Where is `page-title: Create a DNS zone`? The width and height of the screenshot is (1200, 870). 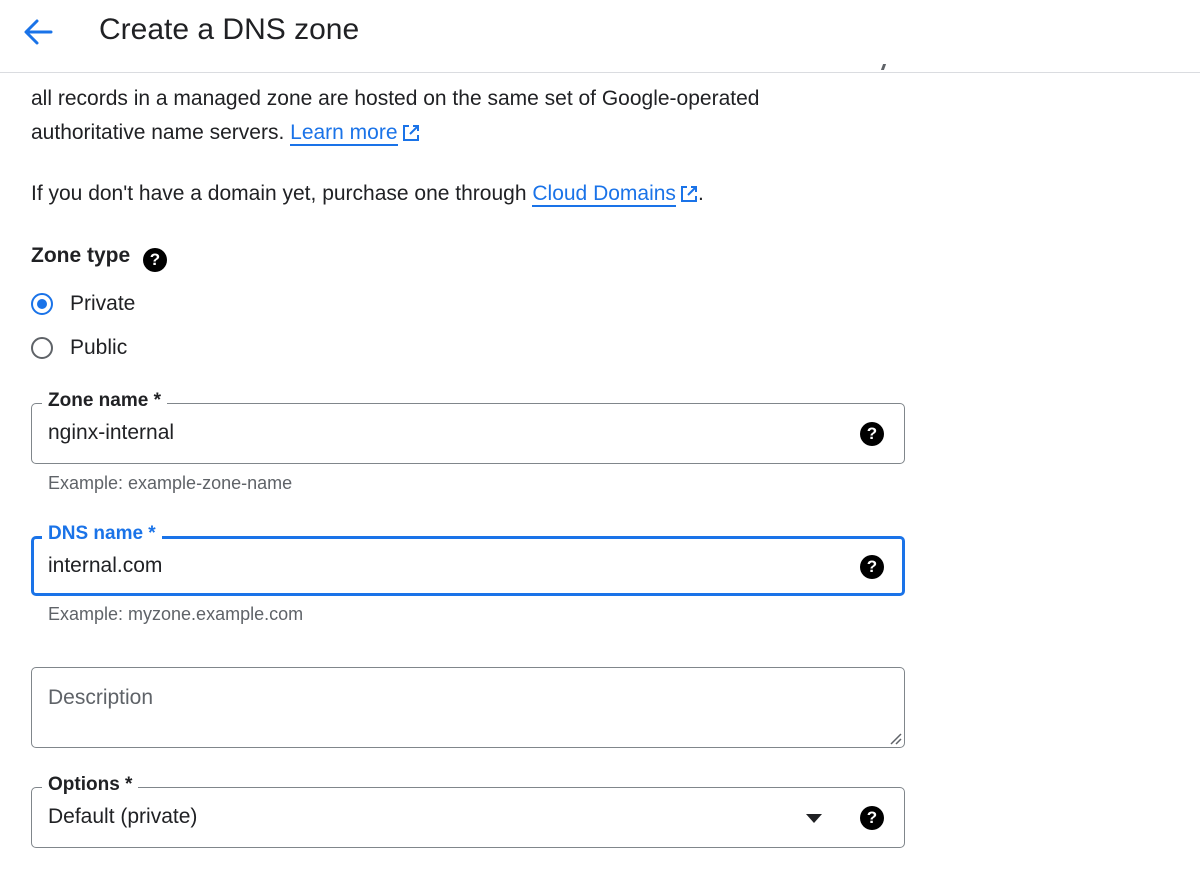 page-title: Create a DNS zone is located at coordinates (229, 29).